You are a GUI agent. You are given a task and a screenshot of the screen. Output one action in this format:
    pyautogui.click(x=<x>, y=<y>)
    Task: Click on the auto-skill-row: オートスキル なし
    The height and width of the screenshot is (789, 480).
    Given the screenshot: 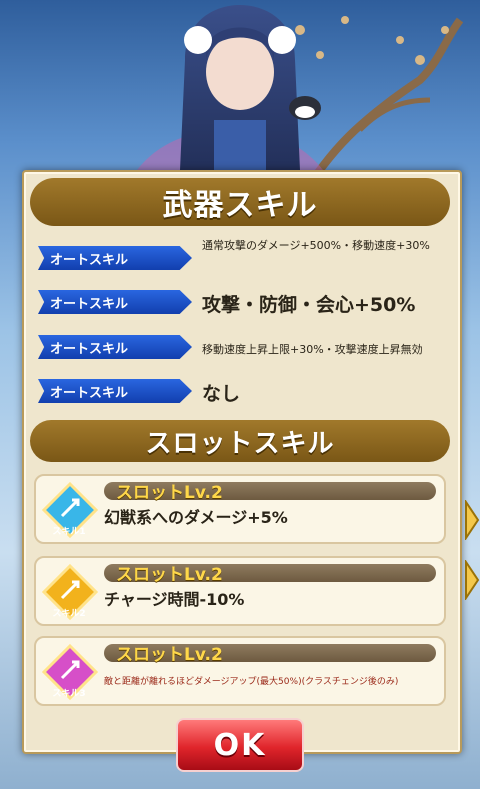 What is the action you would take?
    pyautogui.click(x=243, y=390)
    